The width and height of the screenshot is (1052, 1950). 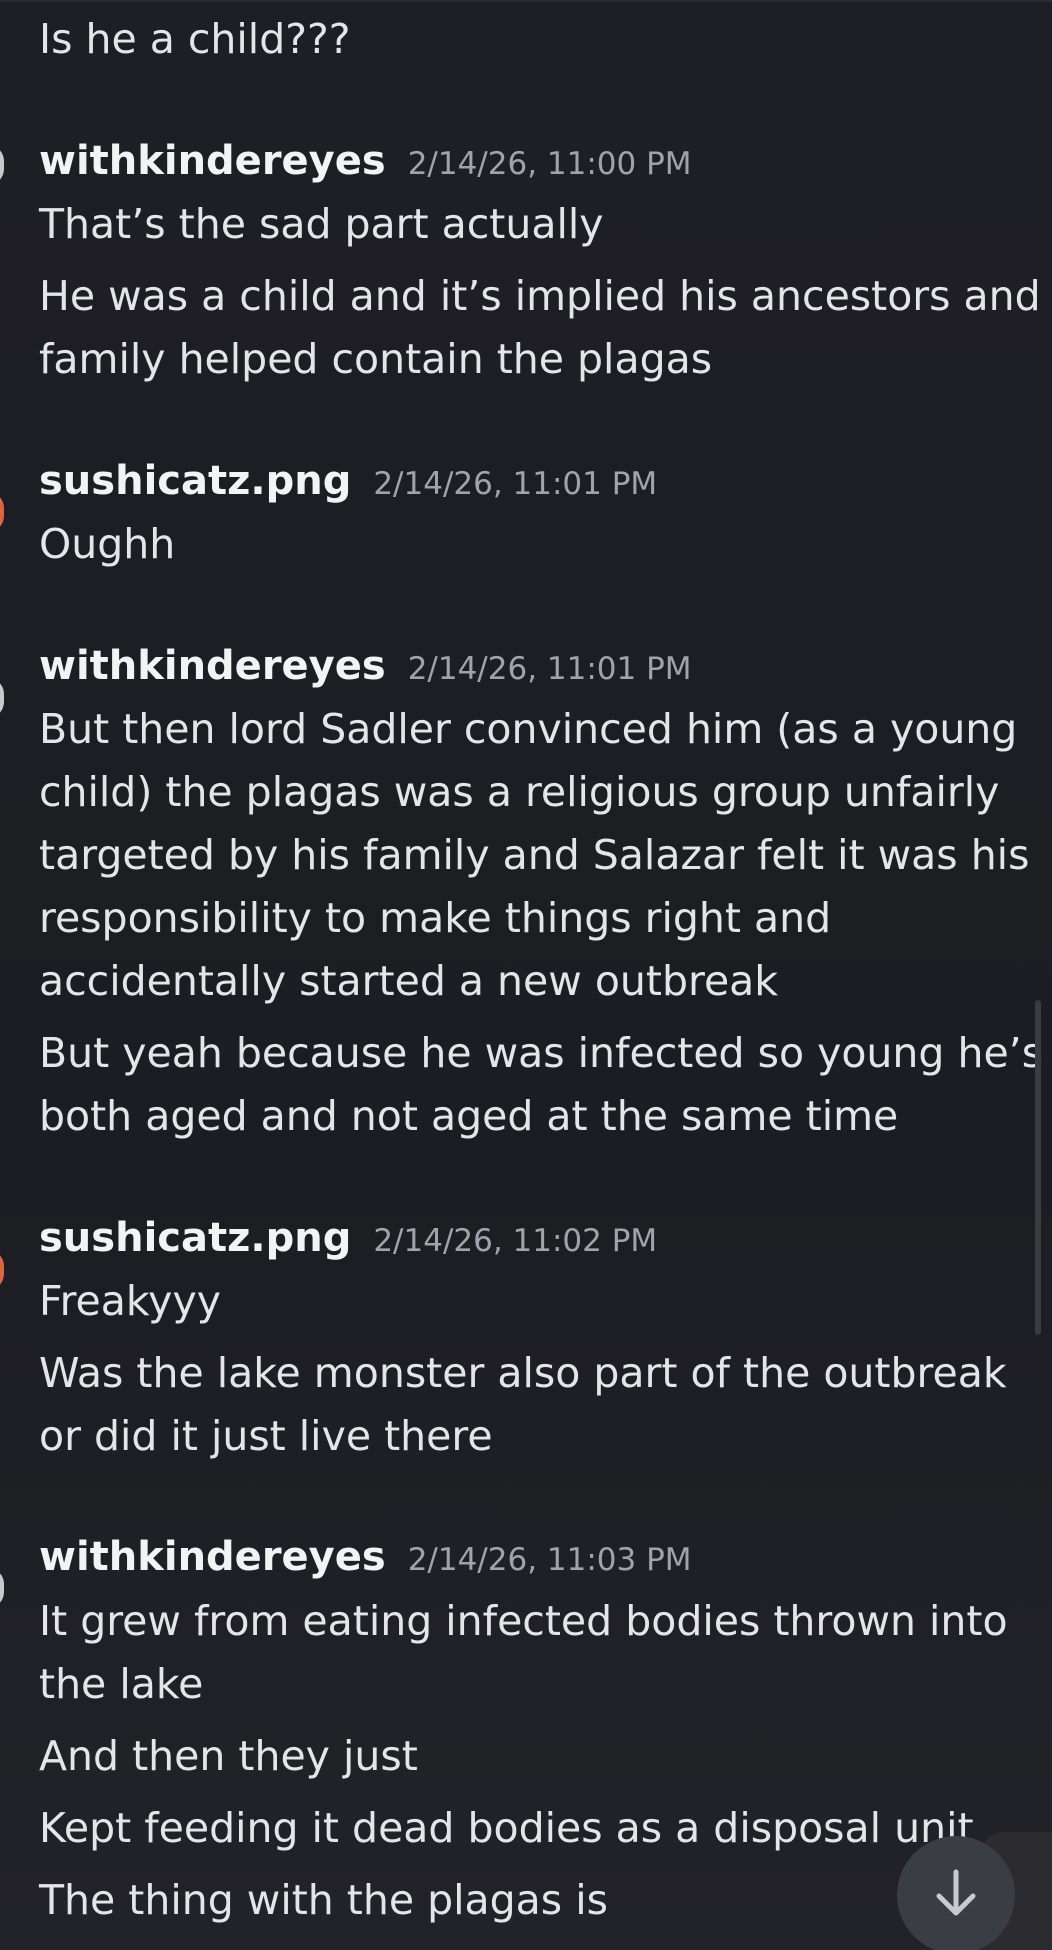 I want to click on message-line: both aged and not aged at the same time, so click(x=469, y=1116).